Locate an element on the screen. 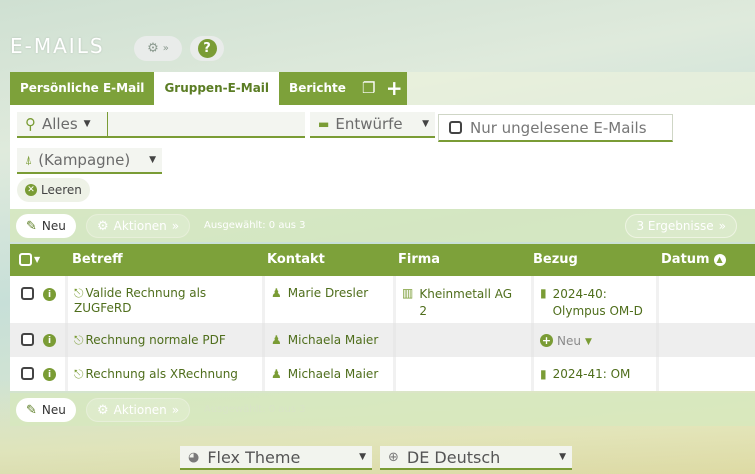 The height and width of the screenshot is (474, 755). select-all-control: ▼ is located at coordinates (29, 259).